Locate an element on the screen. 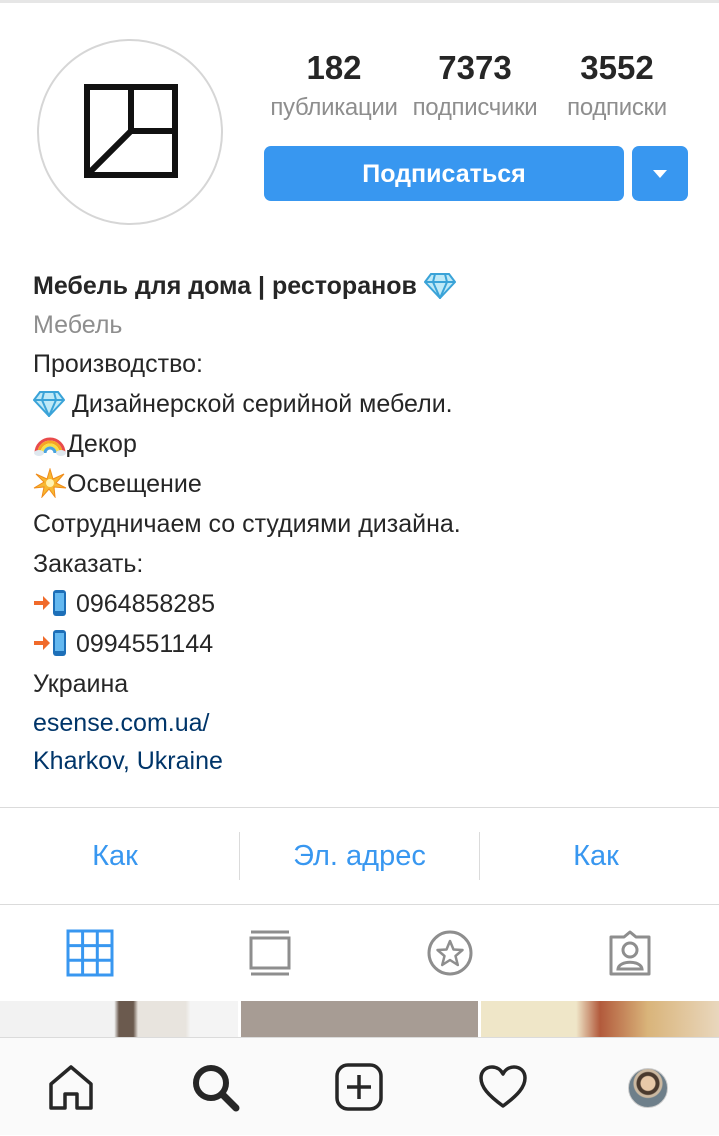  chevron-down-icon is located at coordinates (660, 174).